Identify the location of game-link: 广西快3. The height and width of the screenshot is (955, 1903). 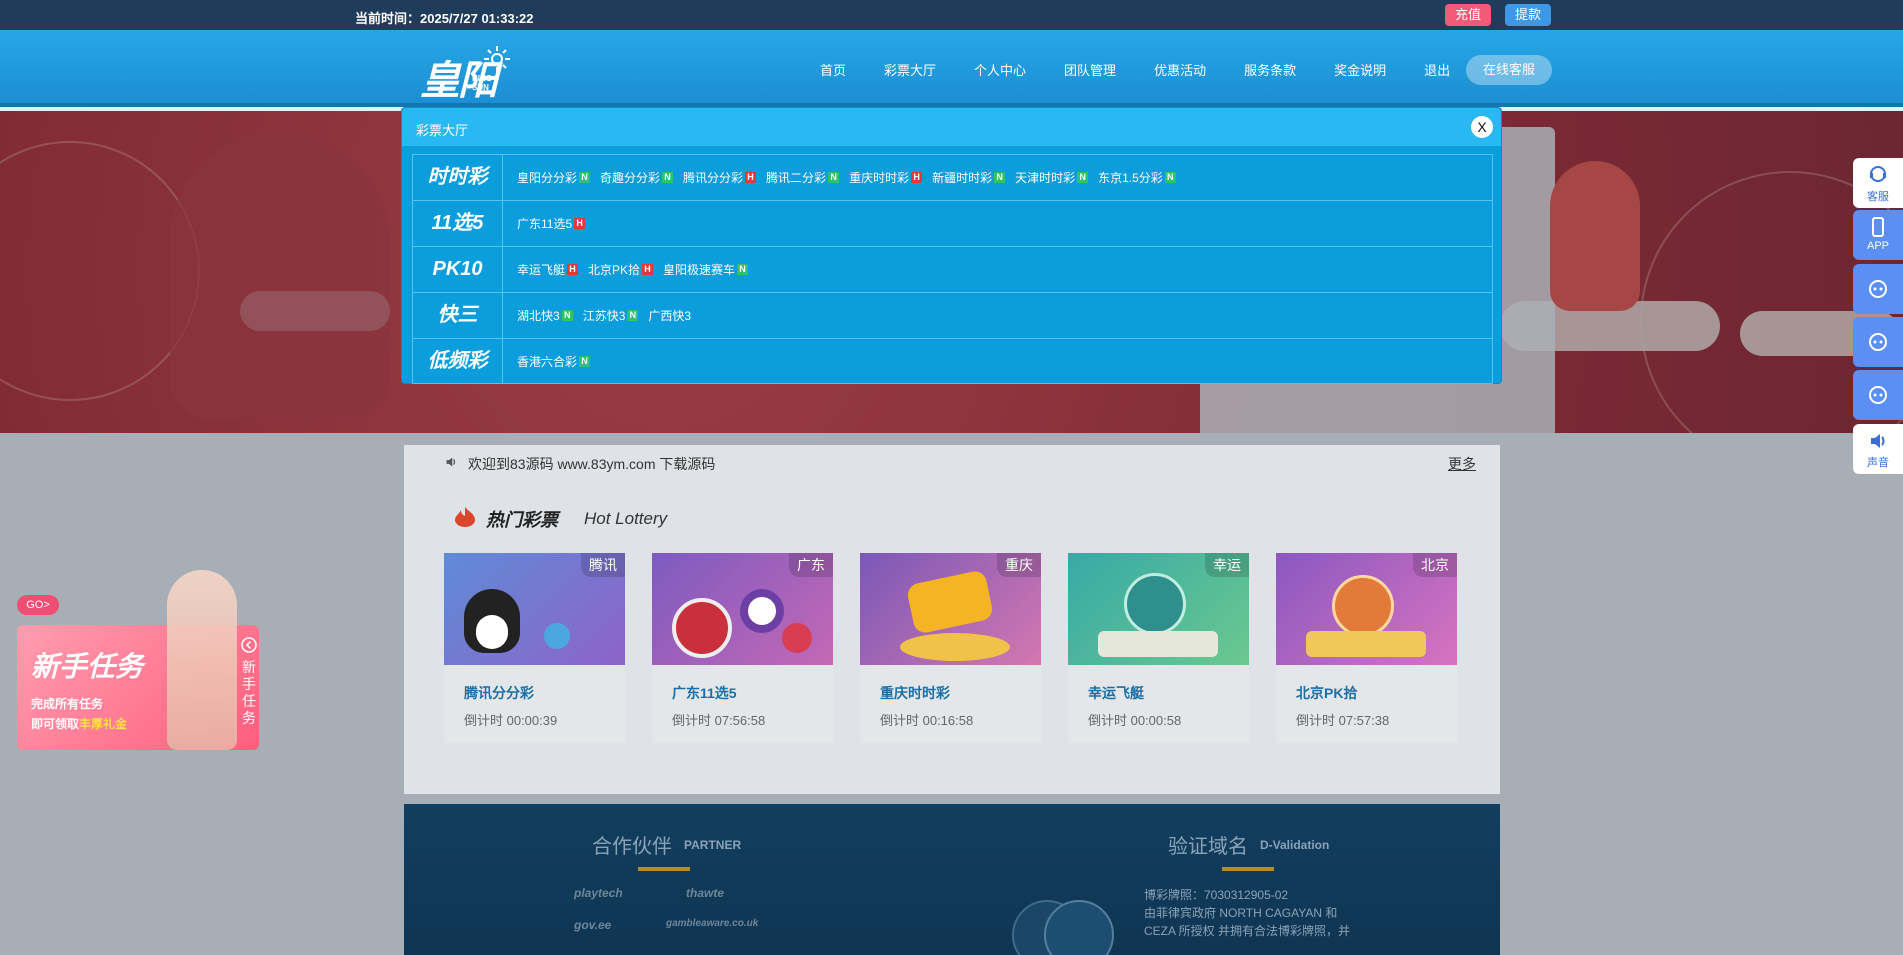
(669, 315).